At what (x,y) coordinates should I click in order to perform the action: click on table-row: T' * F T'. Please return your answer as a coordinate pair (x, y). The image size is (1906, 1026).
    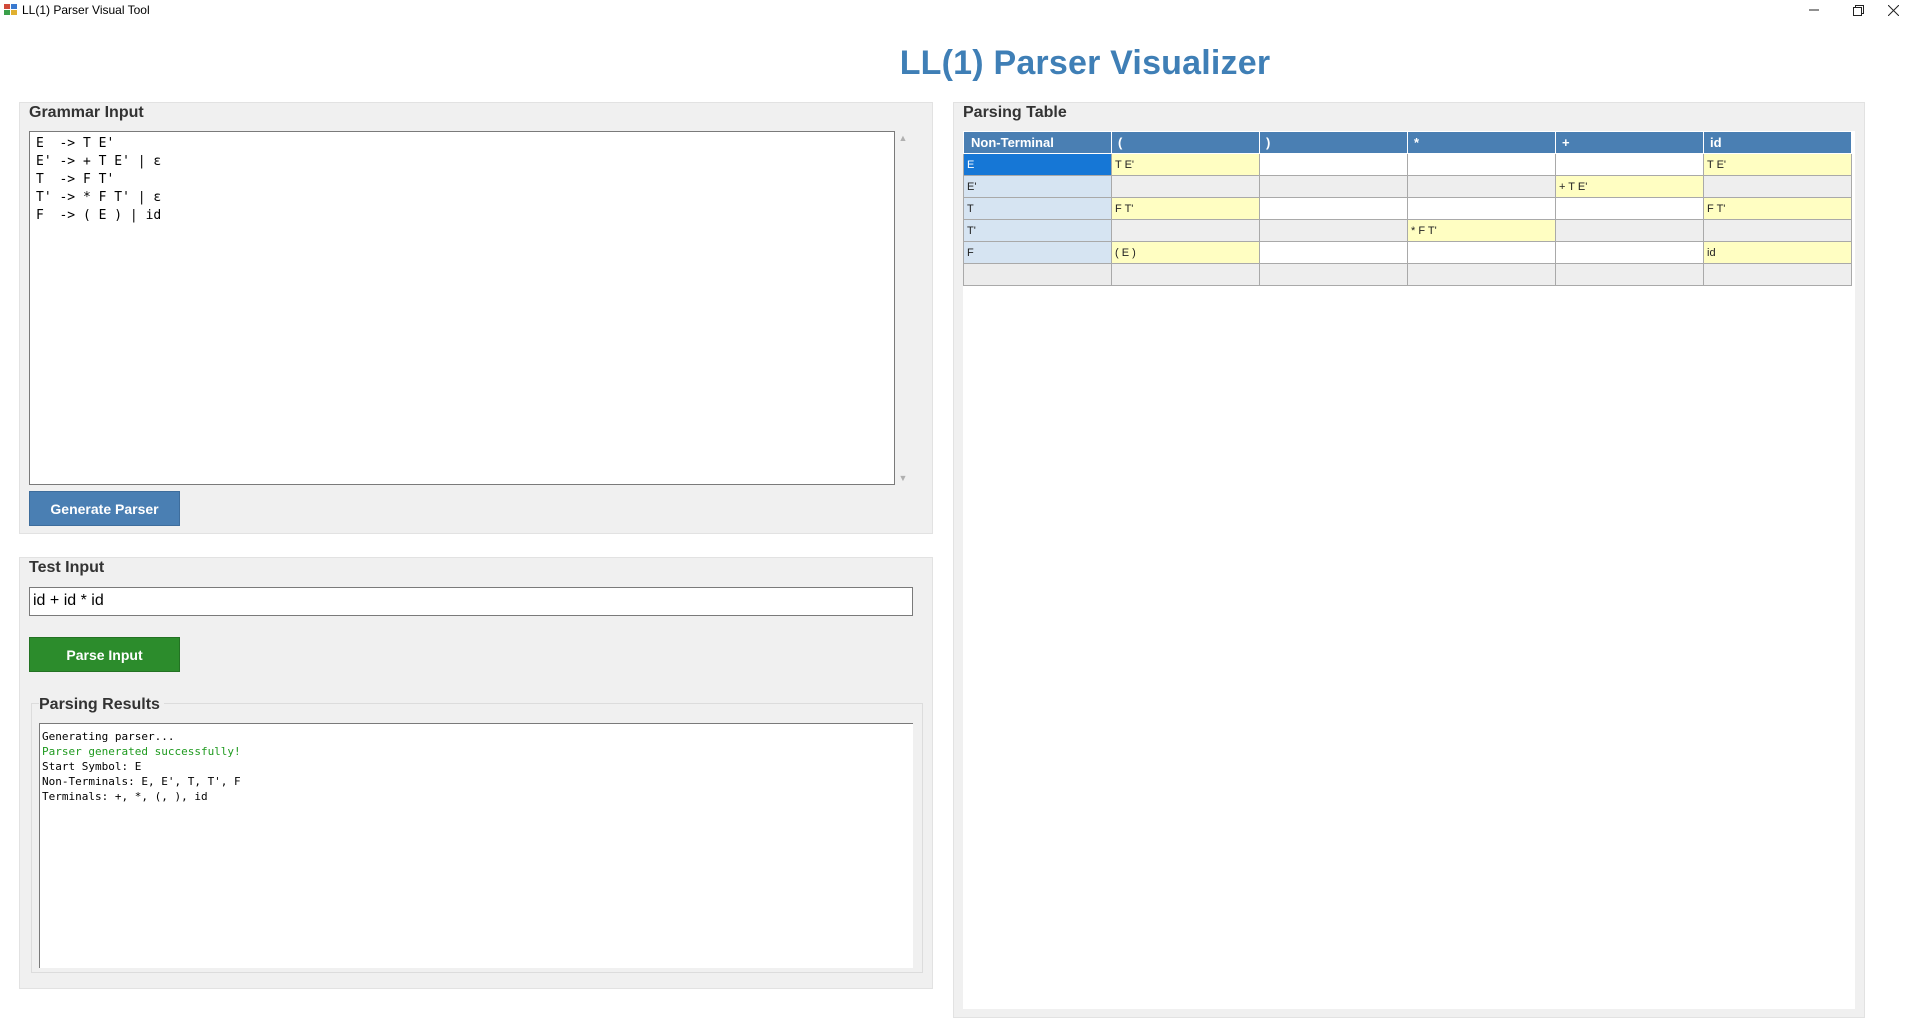
    Looking at the image, I should click on (1407, 230).